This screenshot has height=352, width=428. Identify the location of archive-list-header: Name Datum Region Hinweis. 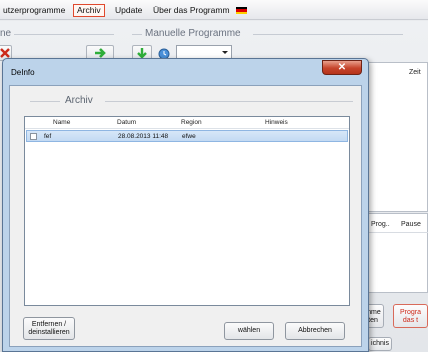
(187, 123).